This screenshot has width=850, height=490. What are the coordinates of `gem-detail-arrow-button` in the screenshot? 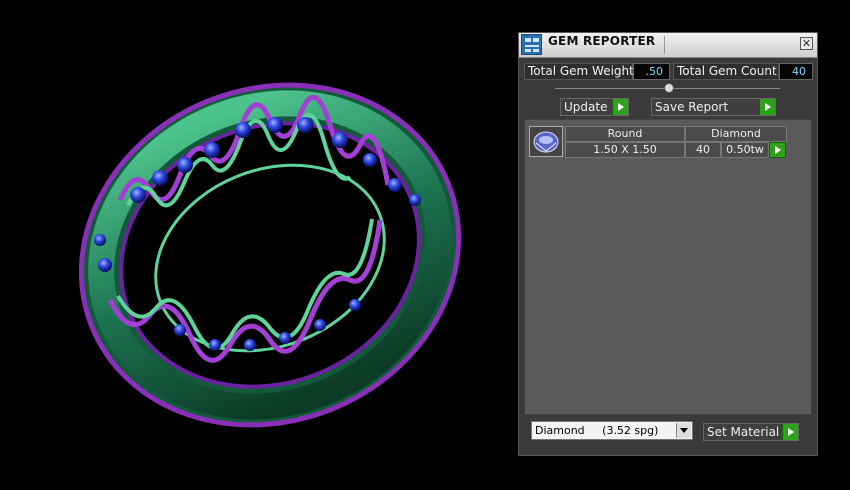 It's located at (777, 150).